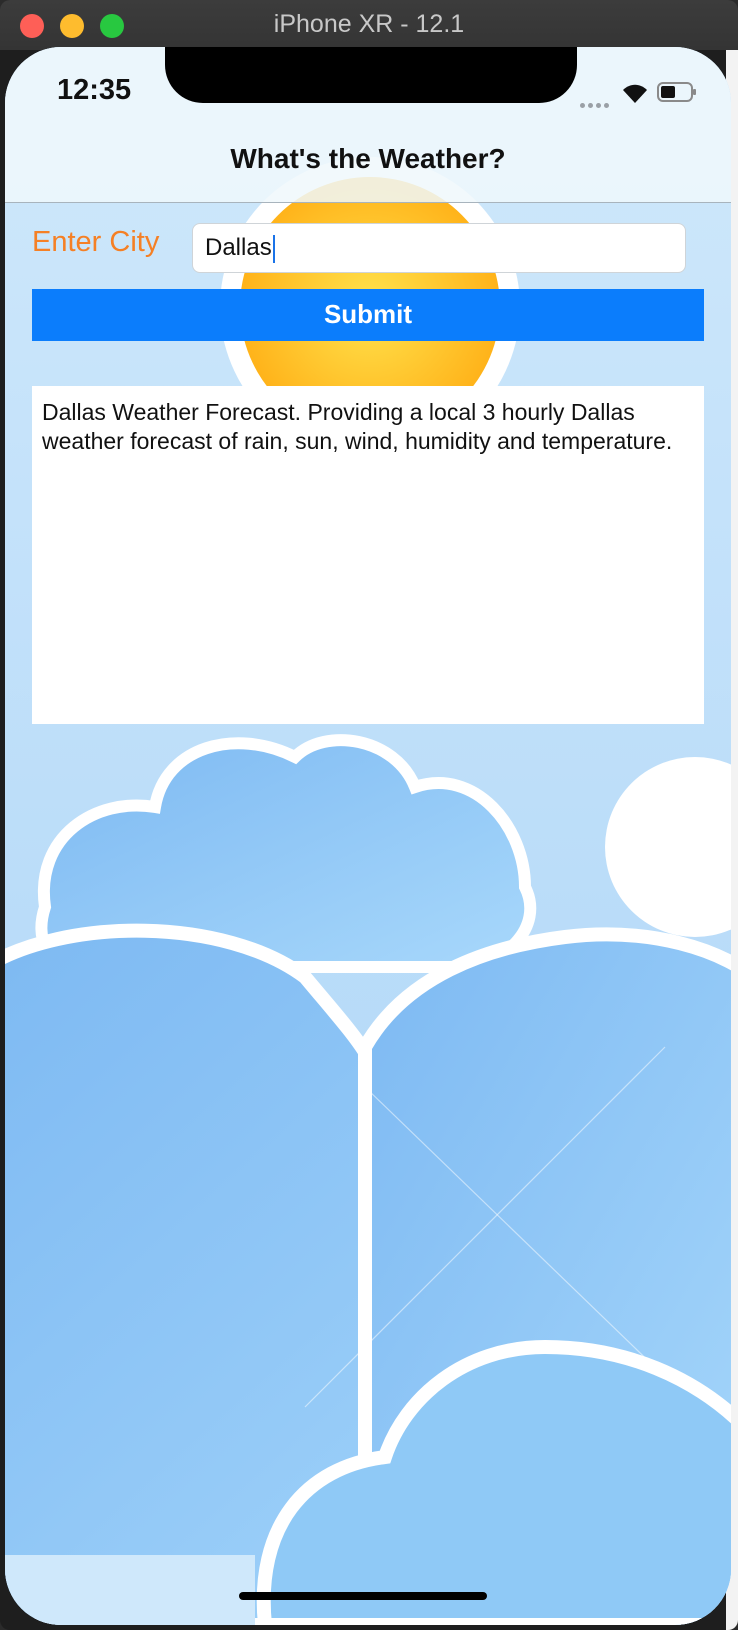 This screenshot has height=1630, width=738. What do you see at coordinates (368, 315) in the screenshot?
I see `submit-button: Submit` at bounding box center [368, 315].